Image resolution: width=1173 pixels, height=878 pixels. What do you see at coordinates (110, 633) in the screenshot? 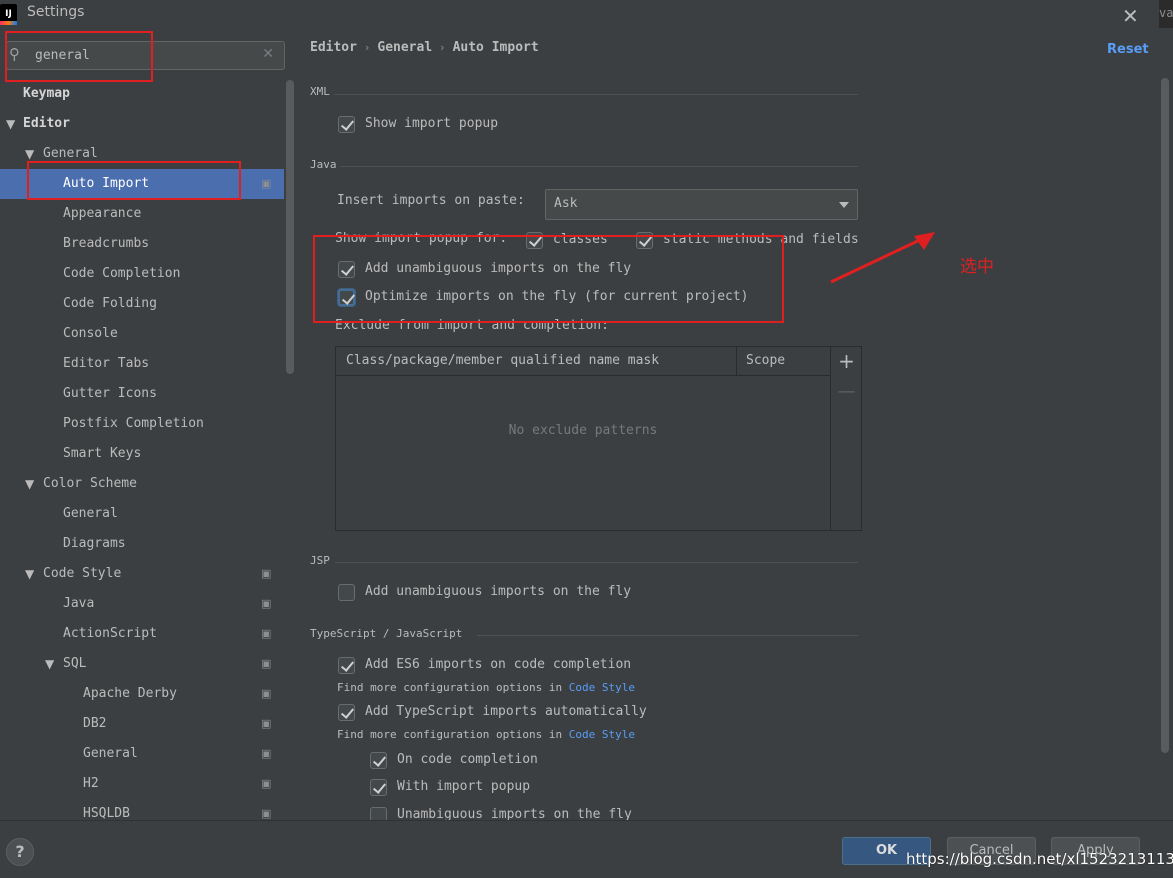
I see `tree-item-label: ActionScript` at bounding box center [110, 633].